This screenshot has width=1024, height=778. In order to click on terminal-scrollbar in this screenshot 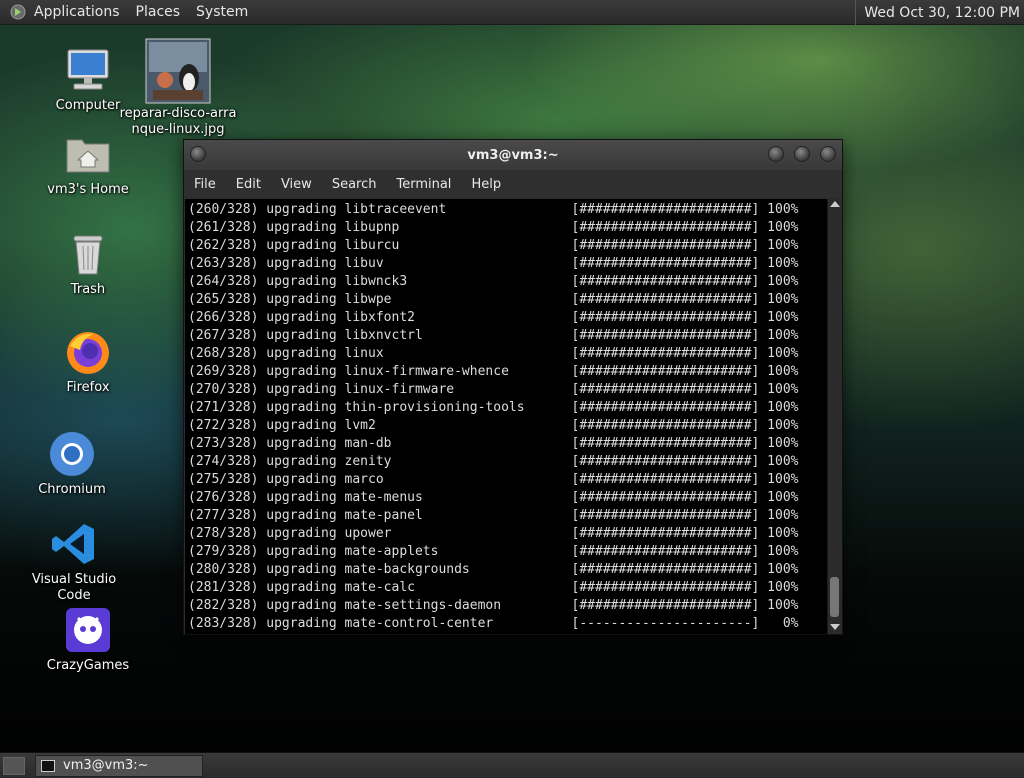, I will do `click(834, 416)`.